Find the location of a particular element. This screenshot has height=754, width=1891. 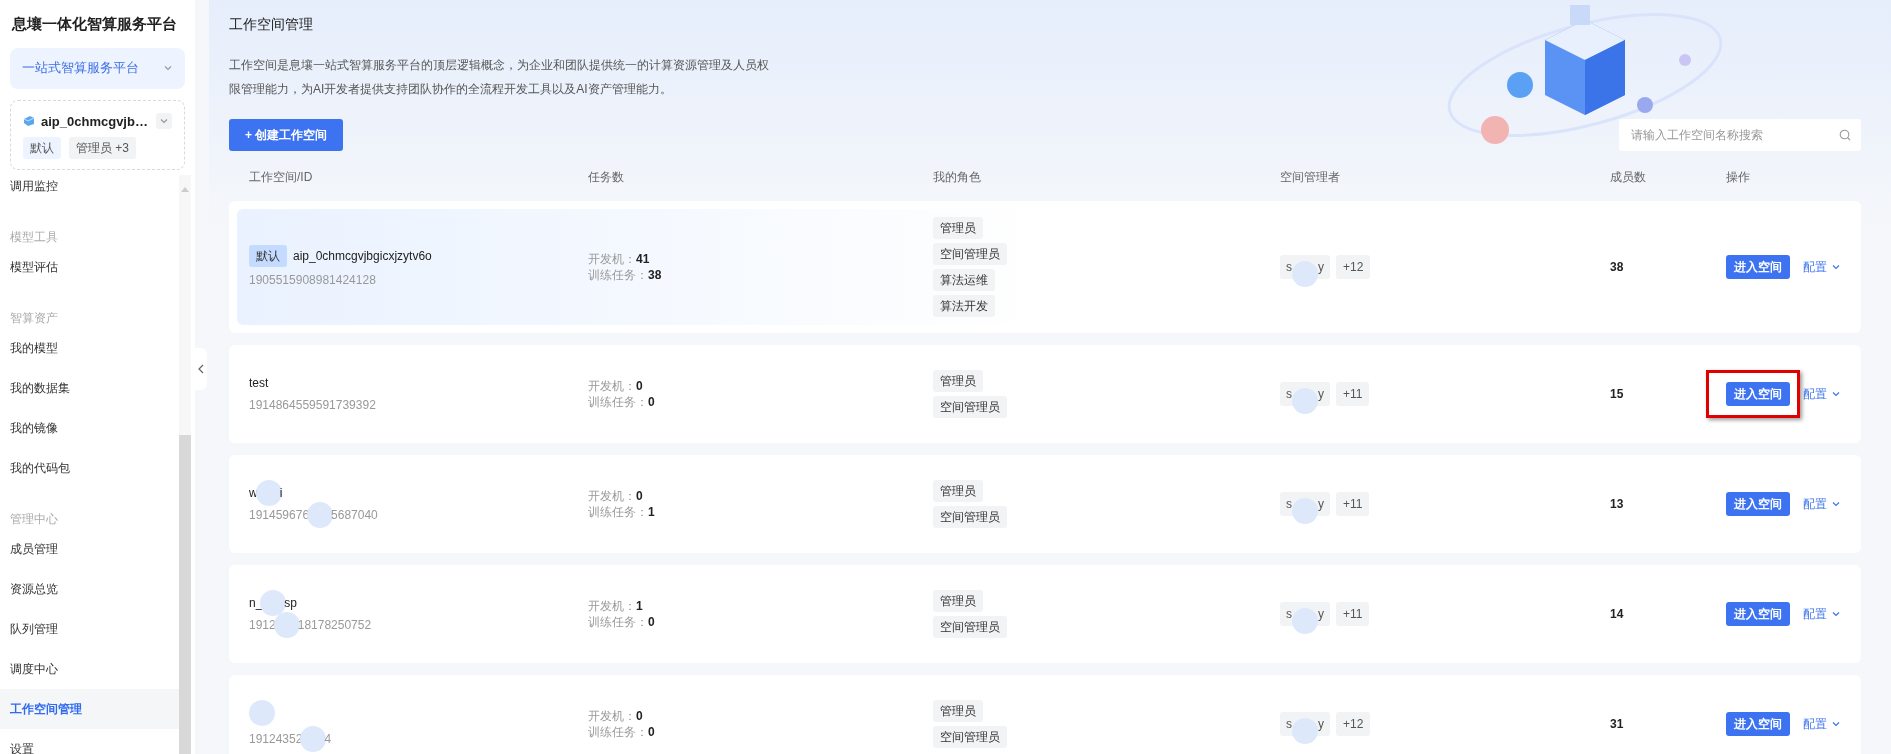

workspace-id: 1912 is located at coordinates (262, 625).